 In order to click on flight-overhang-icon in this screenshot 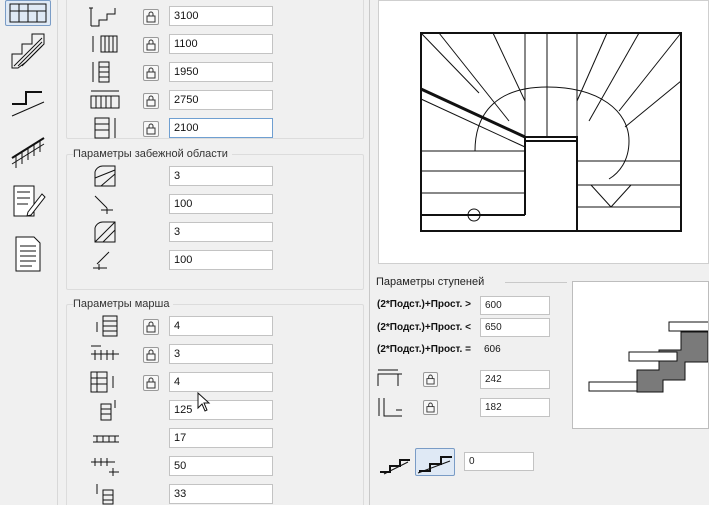, I will do `click(105, 467)`.